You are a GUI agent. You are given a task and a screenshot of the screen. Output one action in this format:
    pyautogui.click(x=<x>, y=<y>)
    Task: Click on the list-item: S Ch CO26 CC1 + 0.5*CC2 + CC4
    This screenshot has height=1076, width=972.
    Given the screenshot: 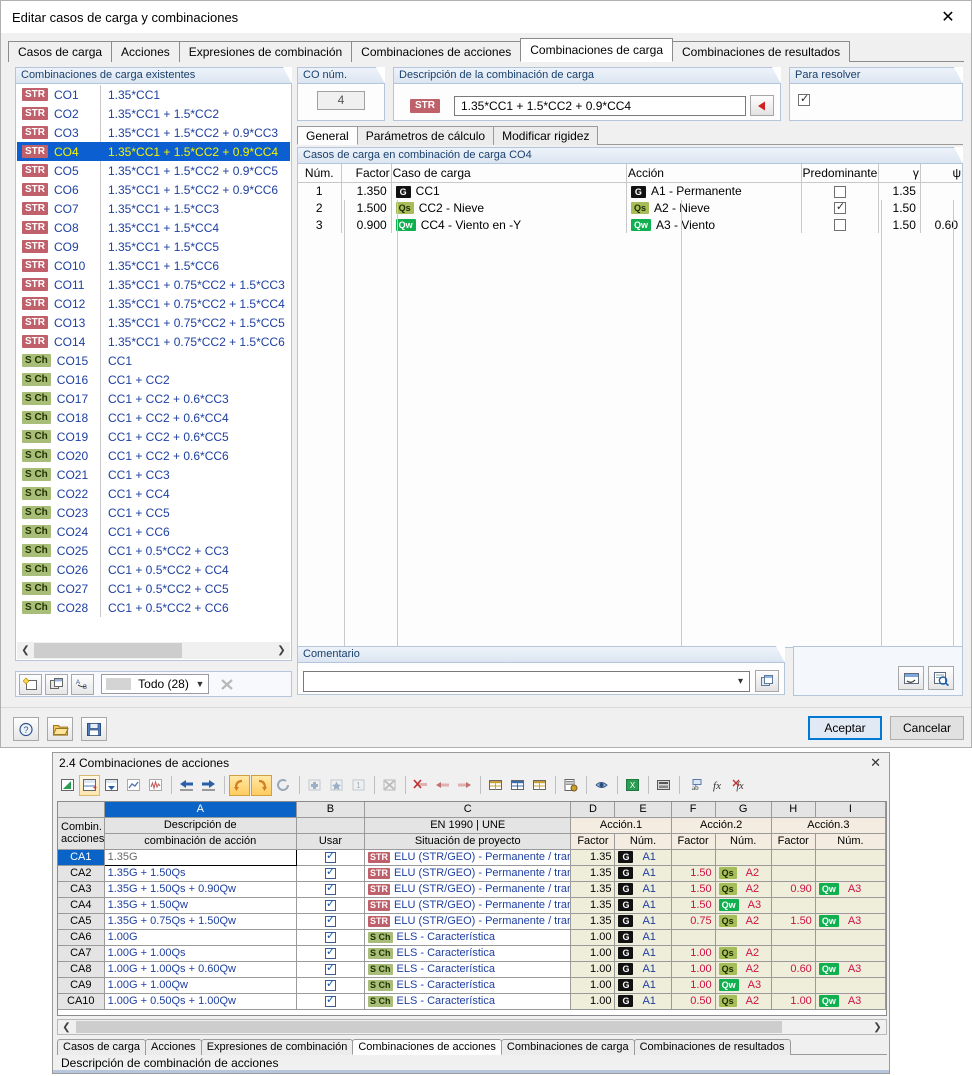 What is the action you would take?
    pyautogui.click(x=153, y=569)
    